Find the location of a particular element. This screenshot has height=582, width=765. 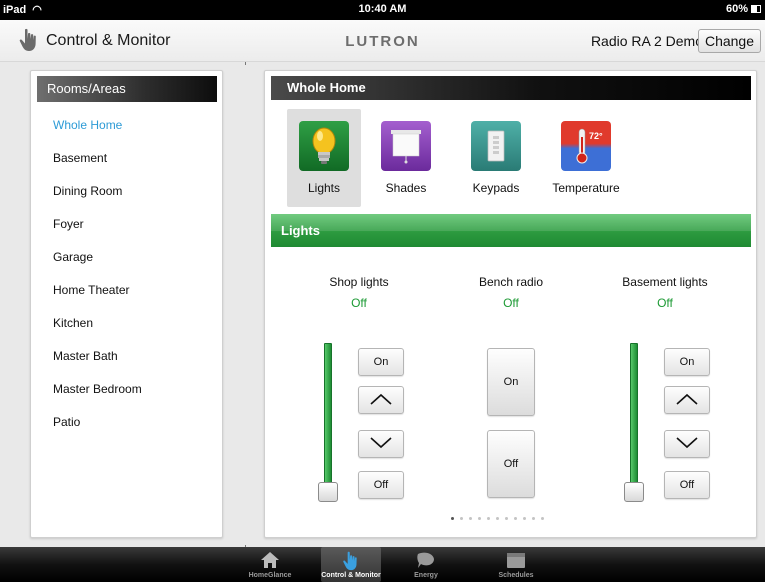

page-indicator is located at coordinates (497, 518).